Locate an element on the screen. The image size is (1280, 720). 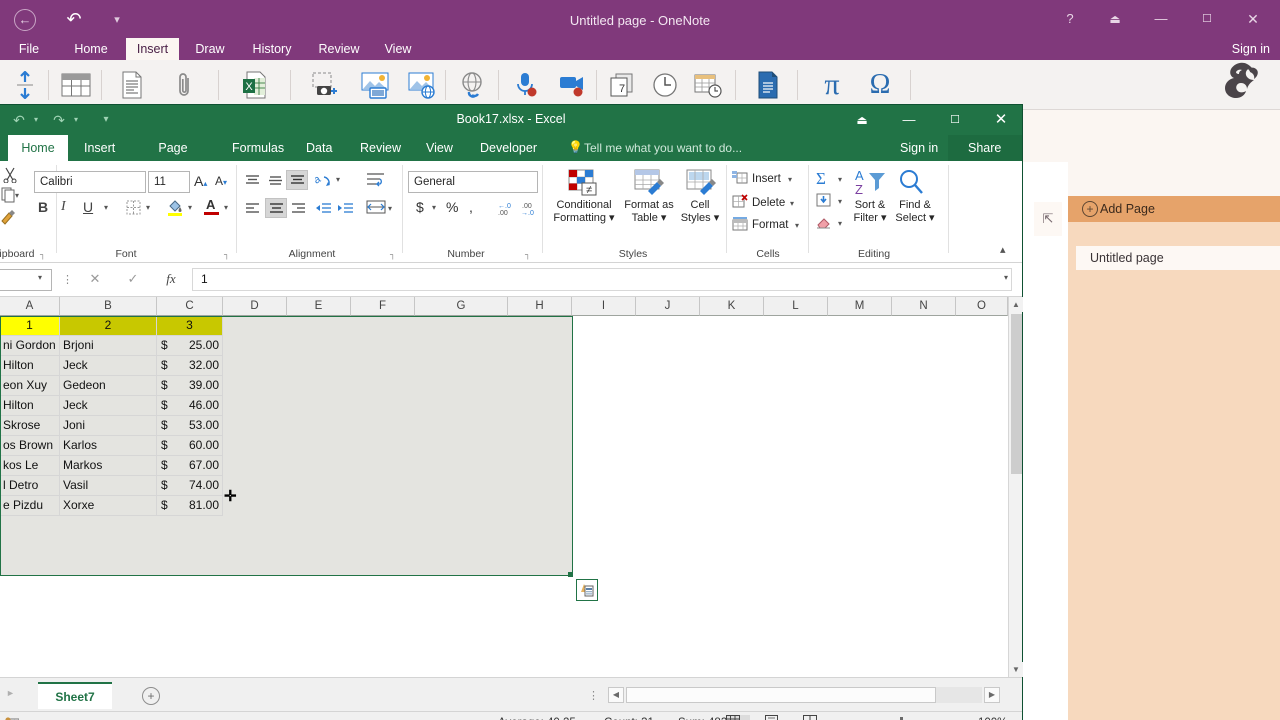
cell-C8: $67.00 is located at coordinates (190, 466).